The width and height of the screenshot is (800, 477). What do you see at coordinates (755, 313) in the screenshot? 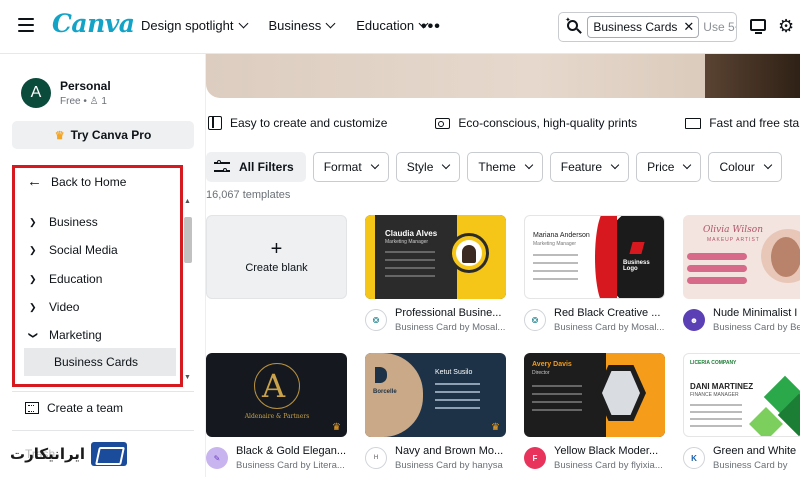
I see `template-title: Nude Minimalist I` at bounding box center [755, 313].